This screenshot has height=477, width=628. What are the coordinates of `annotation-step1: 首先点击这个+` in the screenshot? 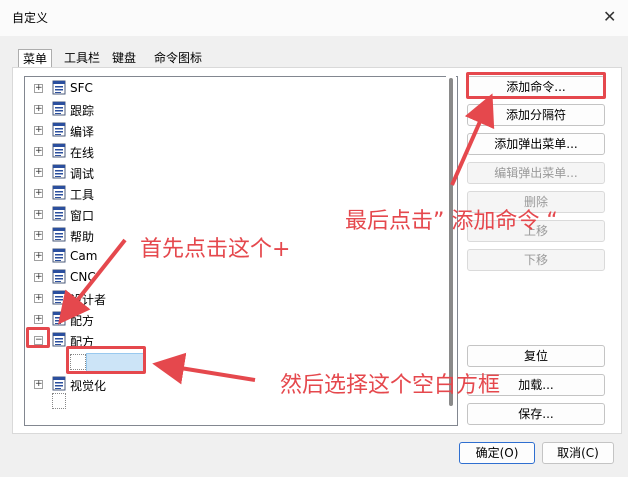 It's located at (215, 249).